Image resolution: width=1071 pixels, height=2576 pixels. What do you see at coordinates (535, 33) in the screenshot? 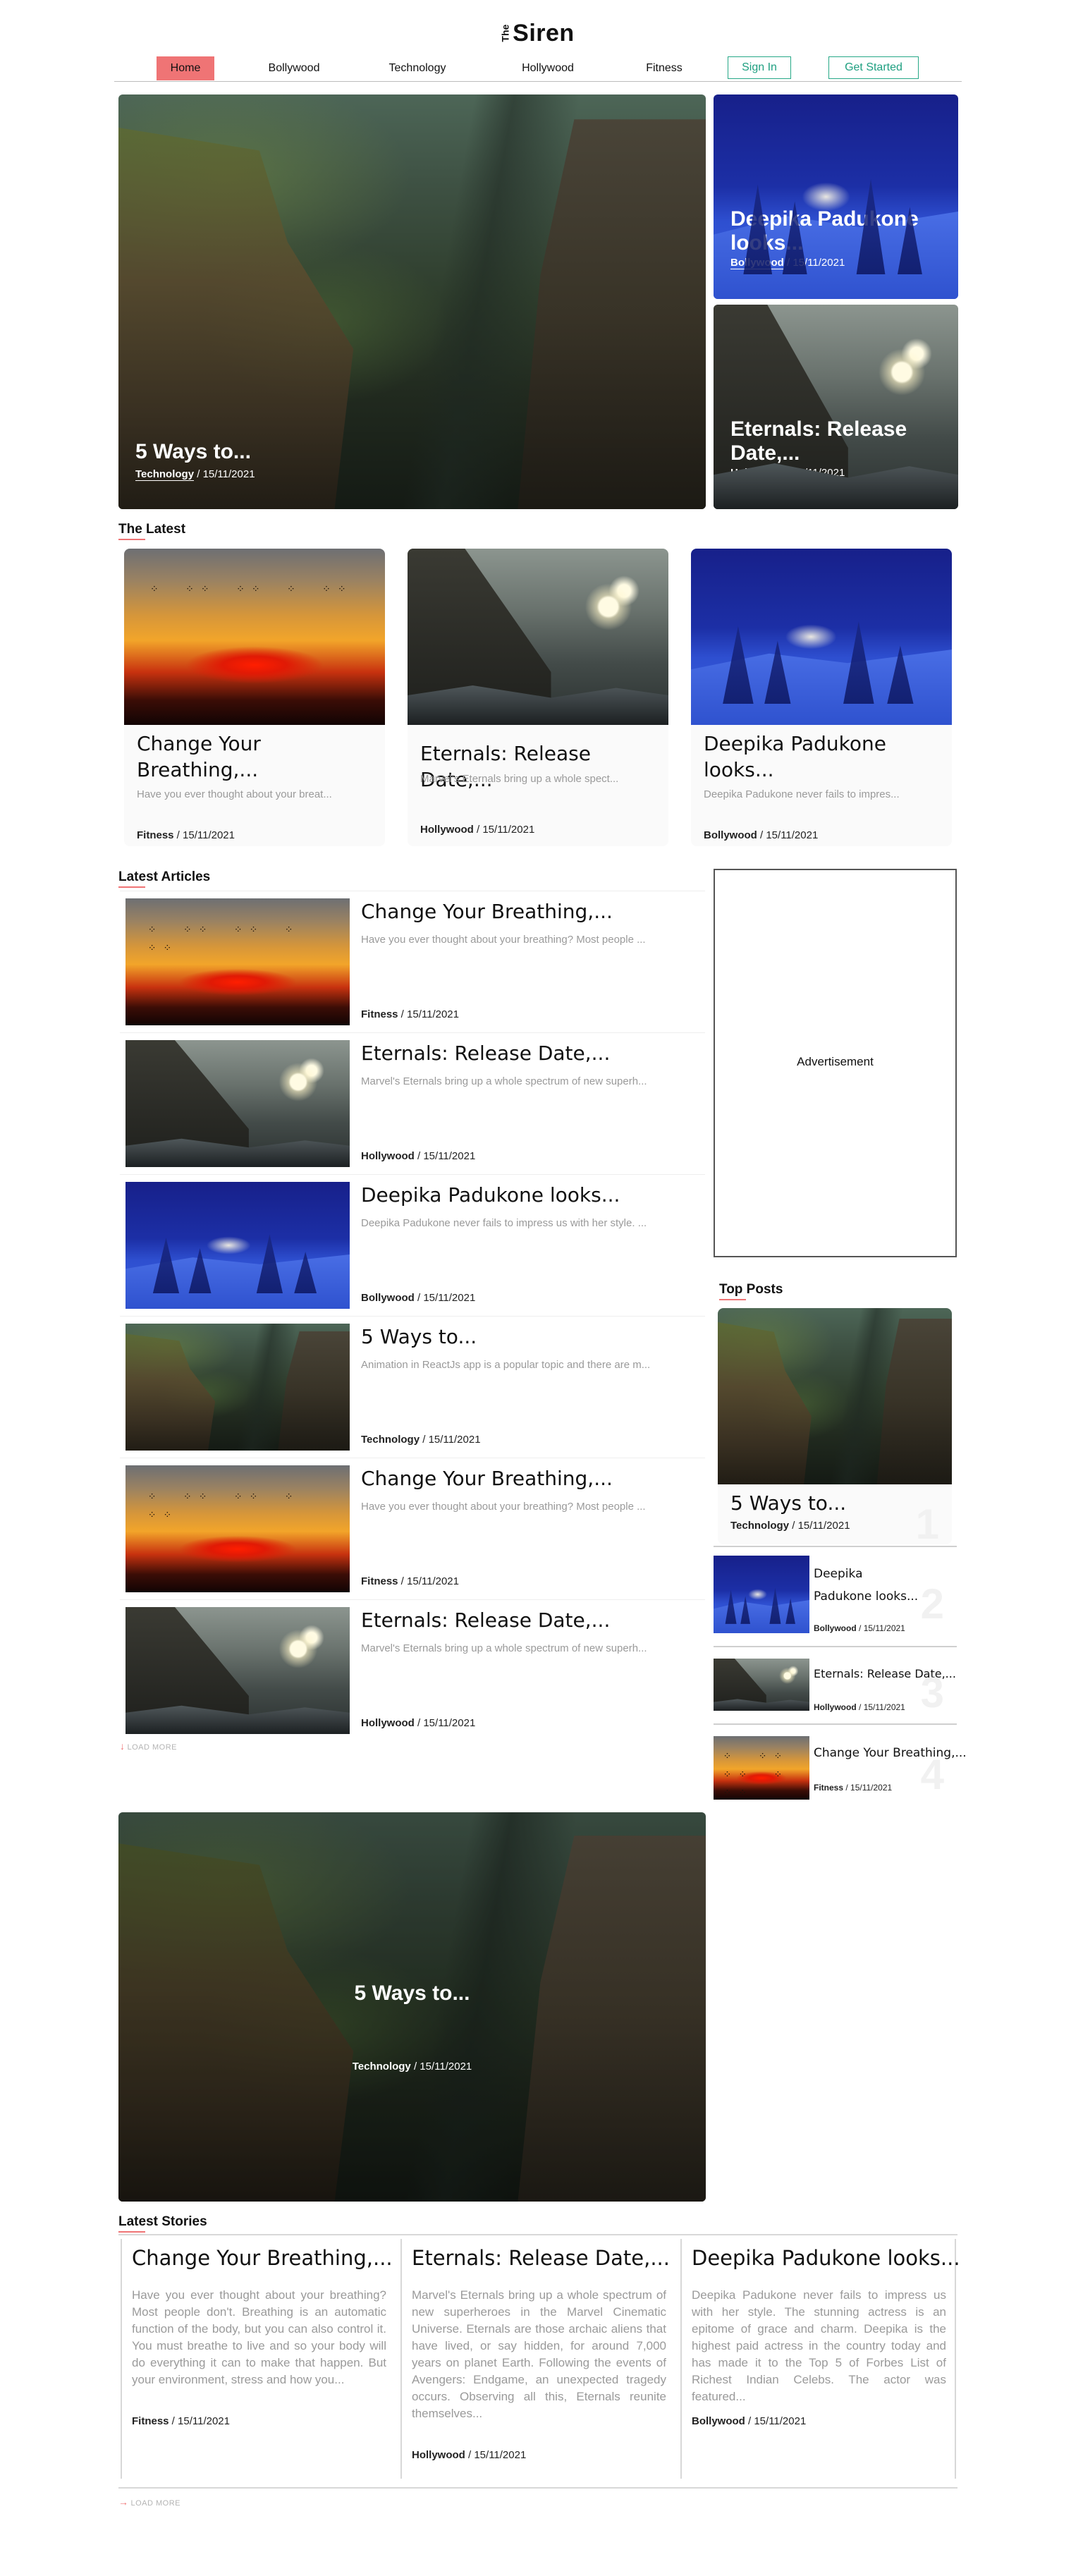
I see `site-logo: TheSiren` at bounding box center [535, 33].